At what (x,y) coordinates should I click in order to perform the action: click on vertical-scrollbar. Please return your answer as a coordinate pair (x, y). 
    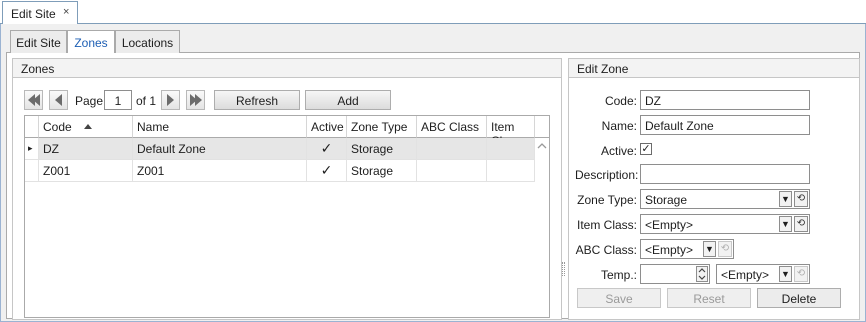
    Looking at the image, I should click on (542, 227).